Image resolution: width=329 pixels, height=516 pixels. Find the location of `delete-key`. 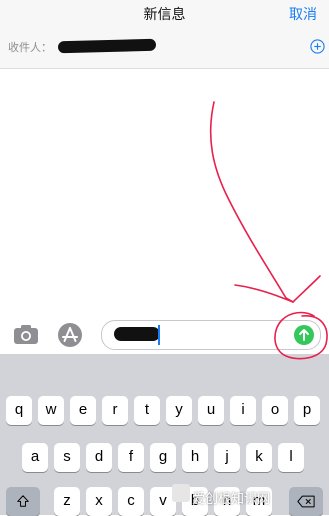

delete-key is located at coordinates (306, 501).